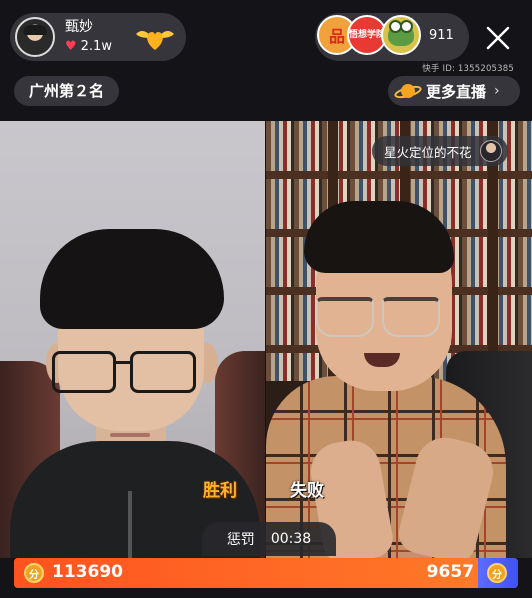 The image size is (532, 598). Describe the element at coordinates (130, 435) in the screenshot. I see `person-mouth` at that location.